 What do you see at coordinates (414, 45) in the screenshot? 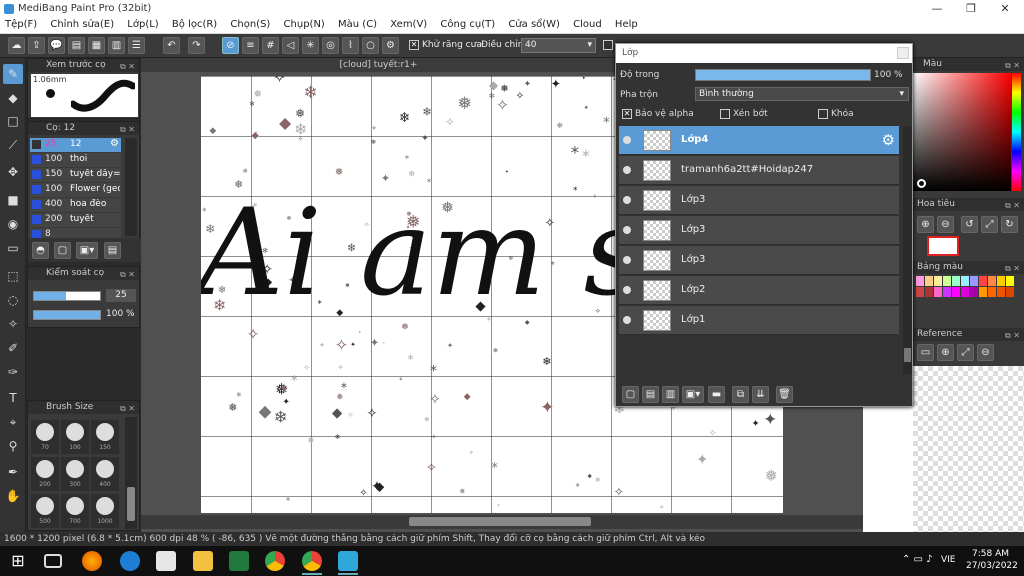
I see `antialias-checkbox: ✕` at bounding box center [414, 45].